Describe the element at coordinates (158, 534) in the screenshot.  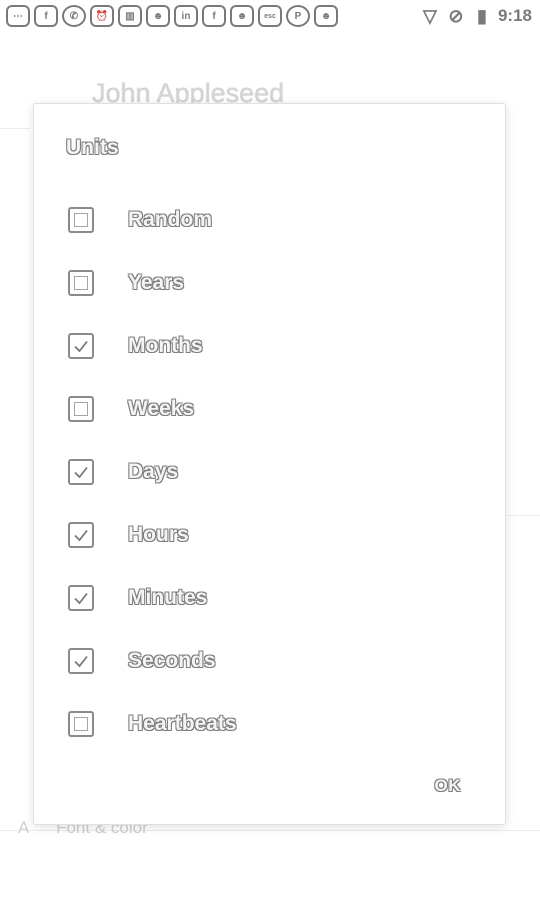
I see `unit-option-label: Hours` at that location.